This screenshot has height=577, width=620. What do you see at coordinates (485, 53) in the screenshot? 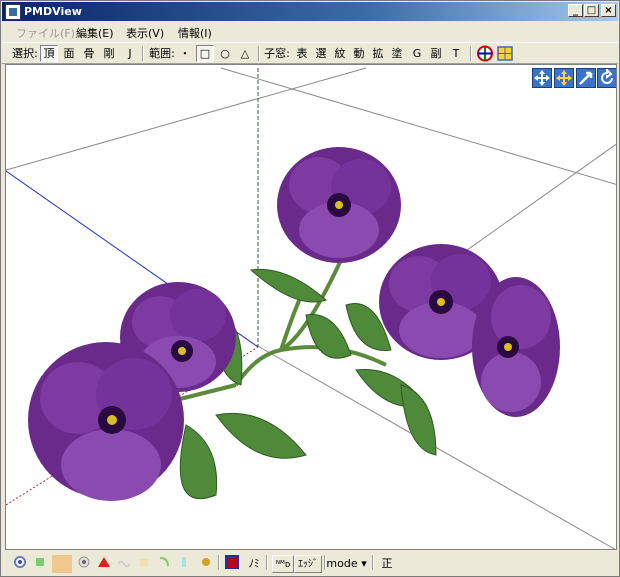
I see `axis-toggle-icon` at bounding box center [485, 53].